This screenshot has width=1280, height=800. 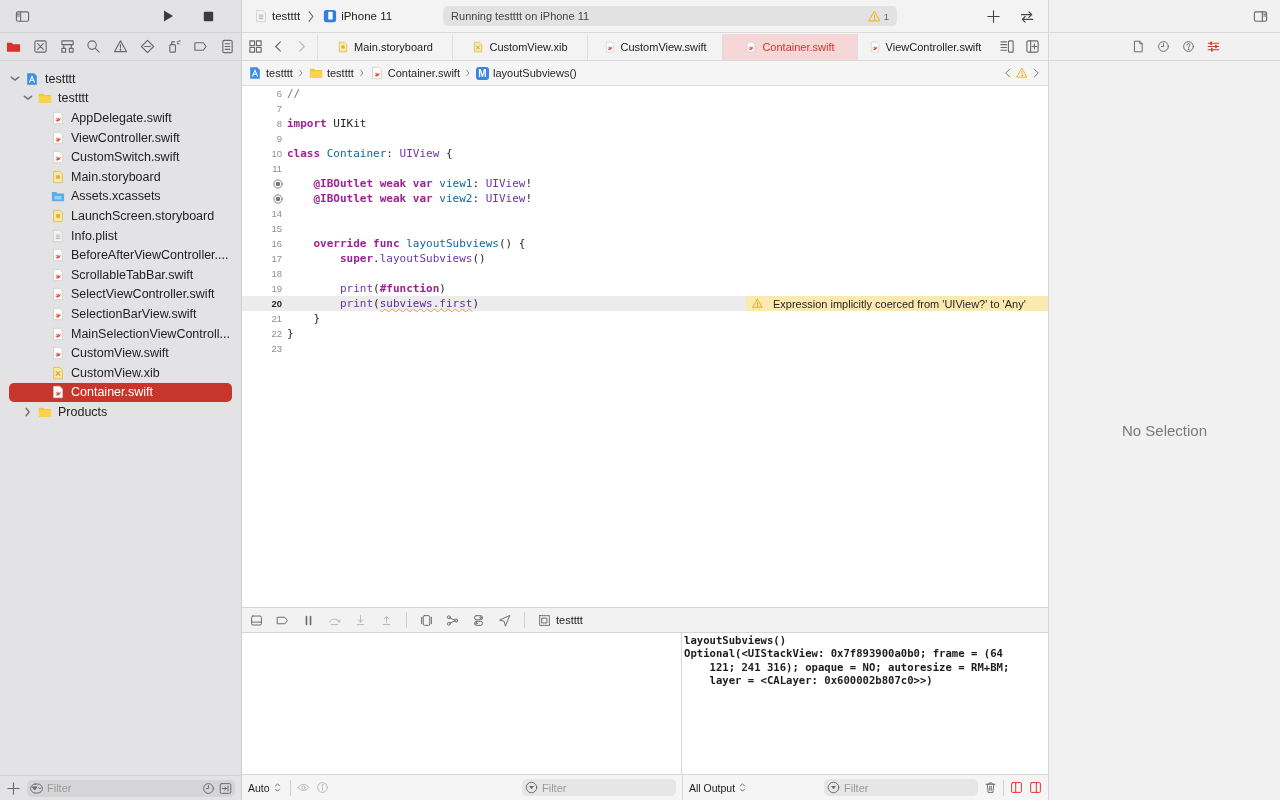 What do you see at coordinates (120, 46) in the screenshot?
I see `warning-icon` at bounding box center [120, 46].